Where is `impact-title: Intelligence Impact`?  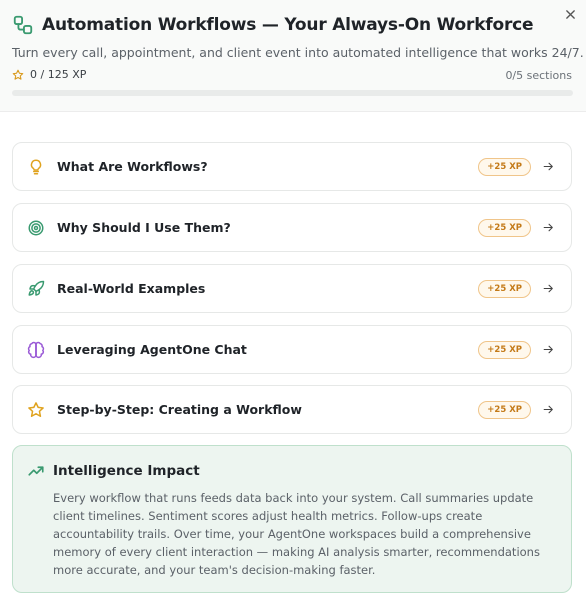
impact-title: Intelligence Impact is located at coordinates (126, 471).